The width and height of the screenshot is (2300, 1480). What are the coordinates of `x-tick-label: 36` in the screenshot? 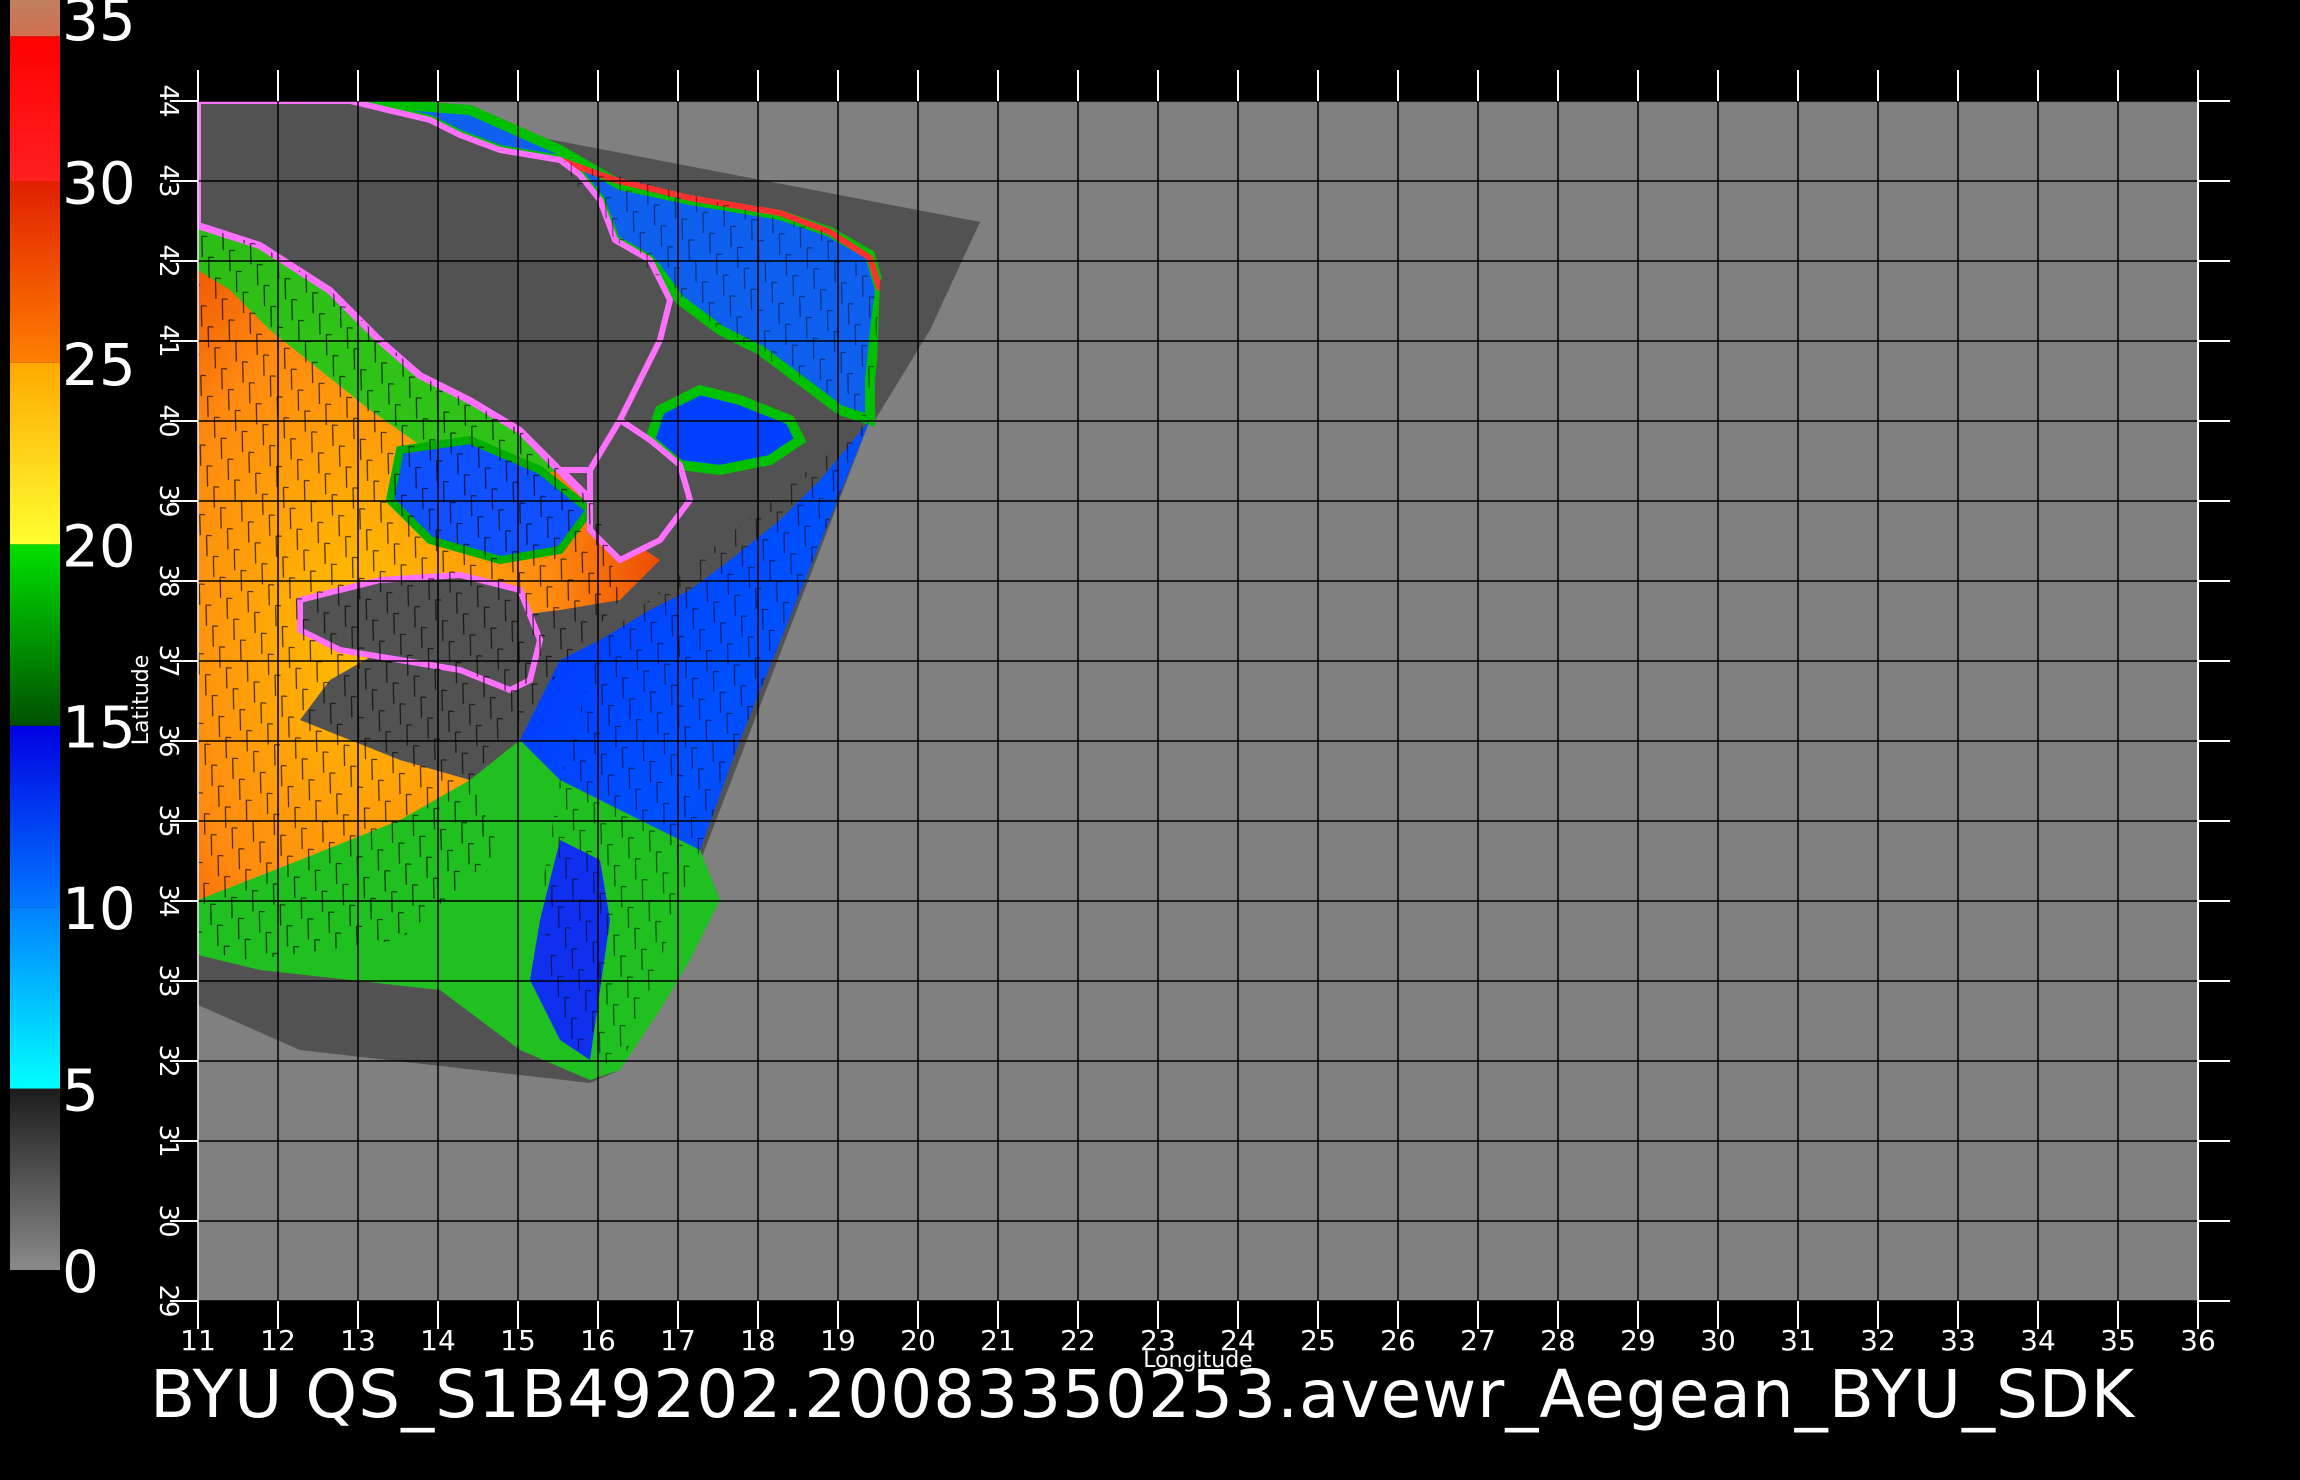 It's located at (2198, 1340).